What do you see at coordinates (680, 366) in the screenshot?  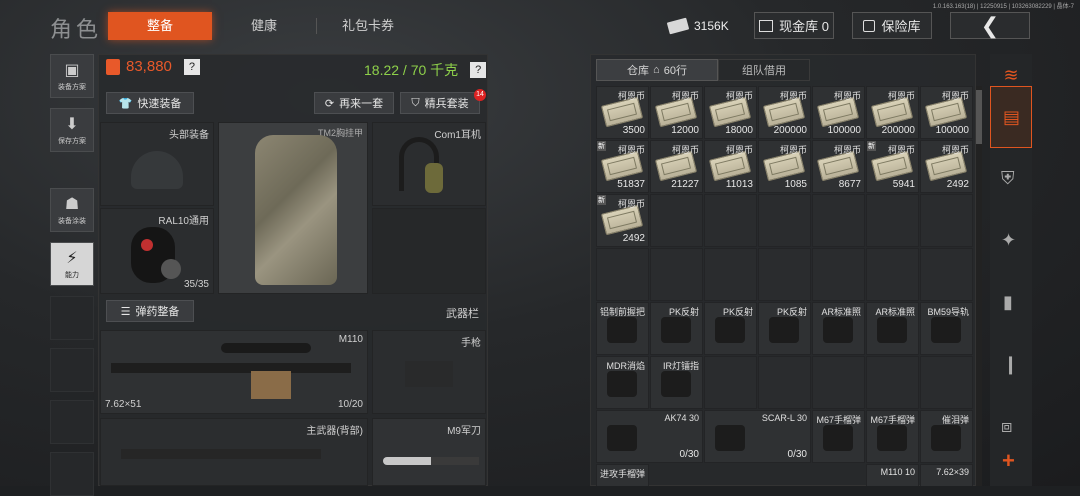 I see `item-name: IR灯镭指` at bounding box center [680, 366].